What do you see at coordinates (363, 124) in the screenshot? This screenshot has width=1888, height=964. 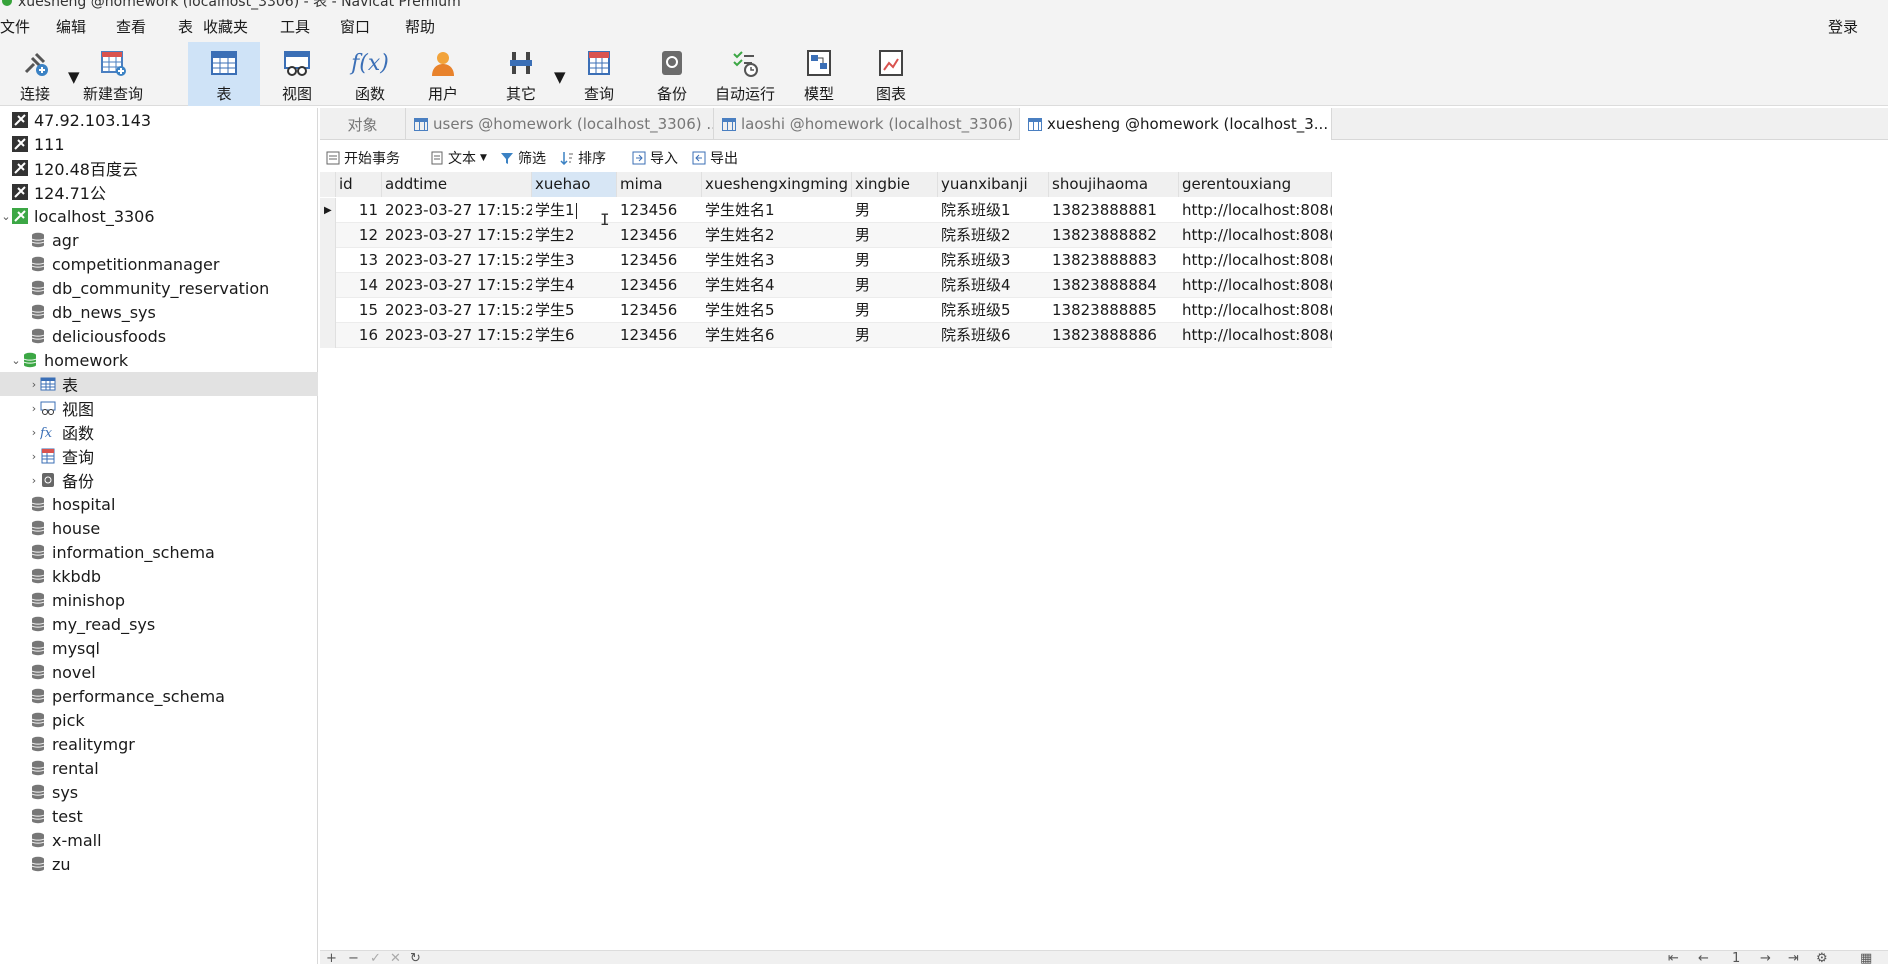 I see `tab-objects: 对象` at bounding box center [363, 124].